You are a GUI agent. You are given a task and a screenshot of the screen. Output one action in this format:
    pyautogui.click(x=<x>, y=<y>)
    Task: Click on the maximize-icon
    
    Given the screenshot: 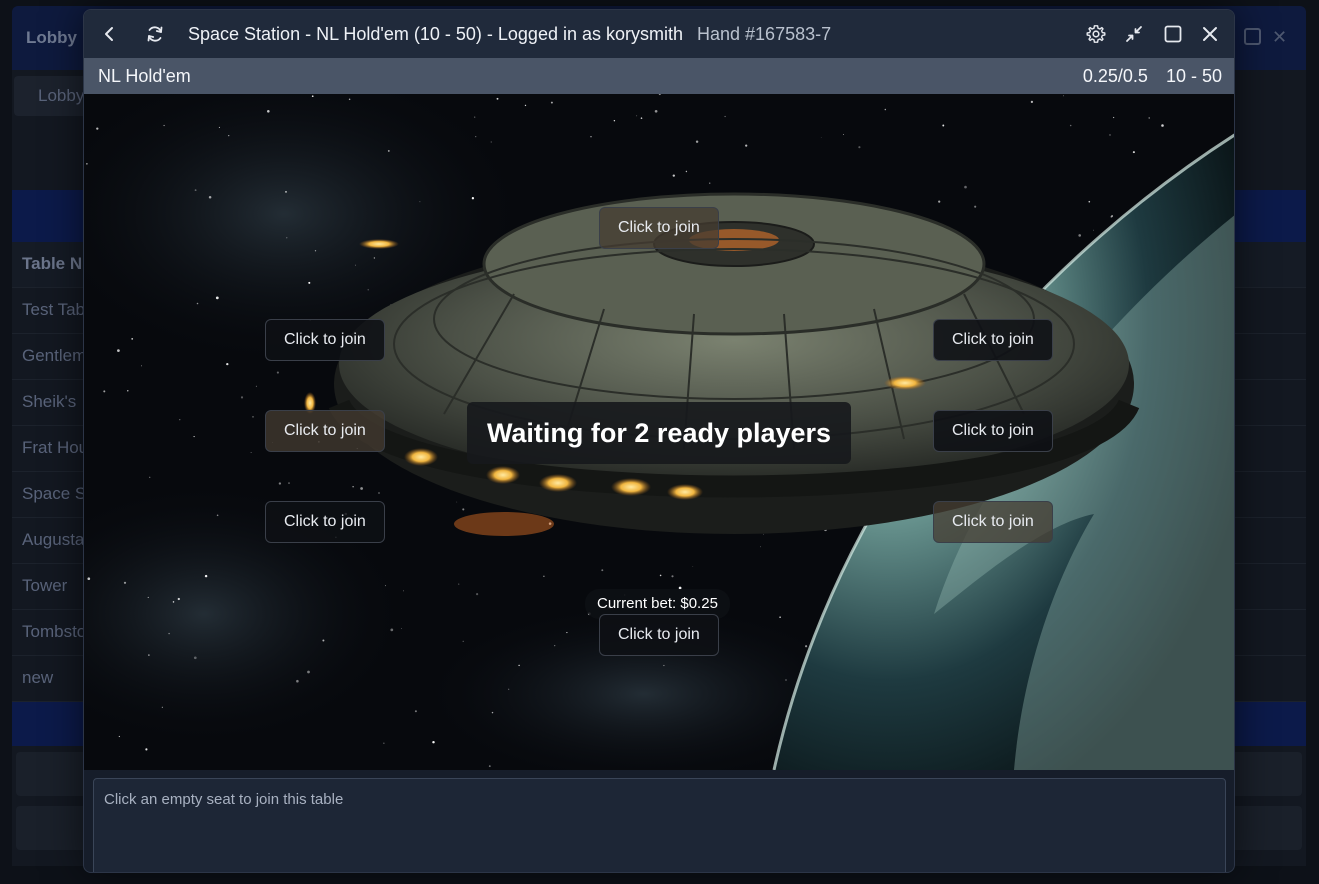 What is the action you would take?
    pyautogui.click(x=1173, y=34)
    